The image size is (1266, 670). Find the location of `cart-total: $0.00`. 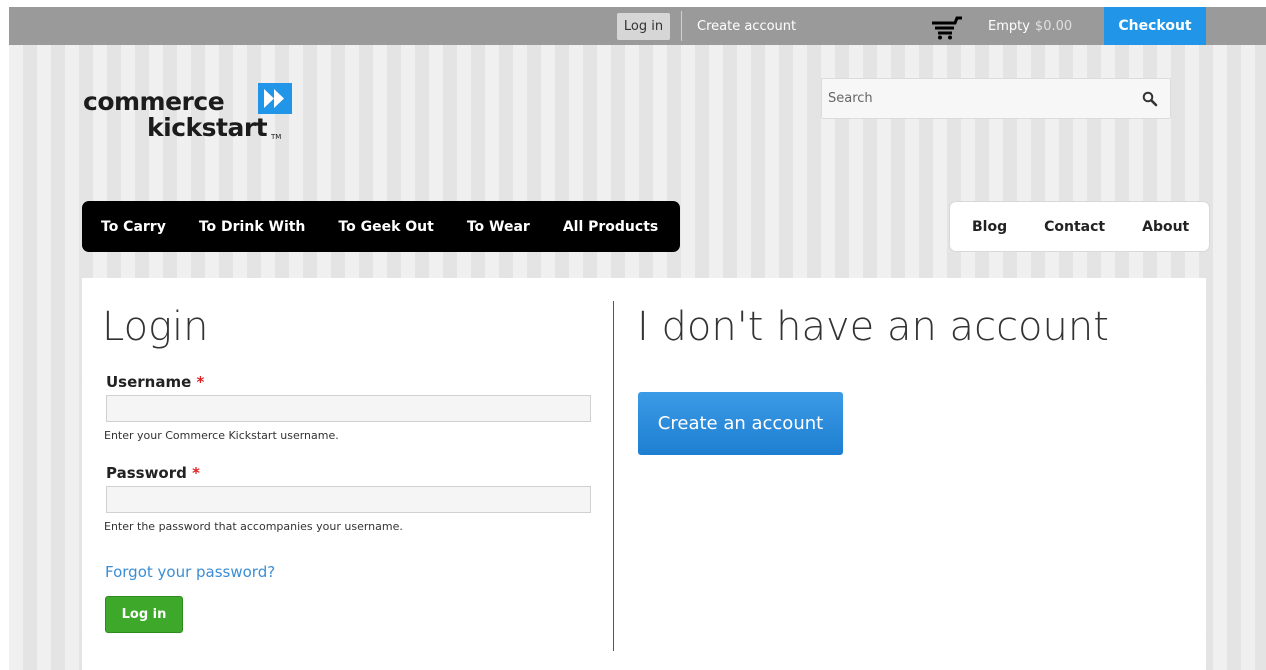

cart-total: $0.00 is located at coordinates (1053, 26).